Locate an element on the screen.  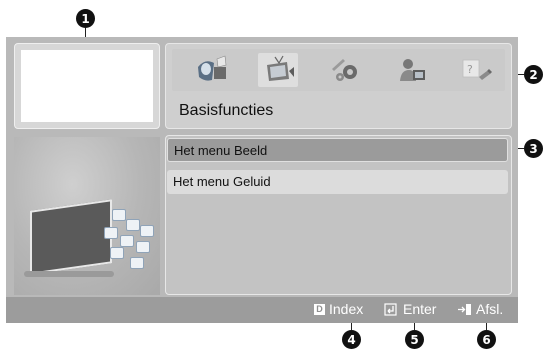
callout-marker-3: 3 is located at coordinates (533, 148).